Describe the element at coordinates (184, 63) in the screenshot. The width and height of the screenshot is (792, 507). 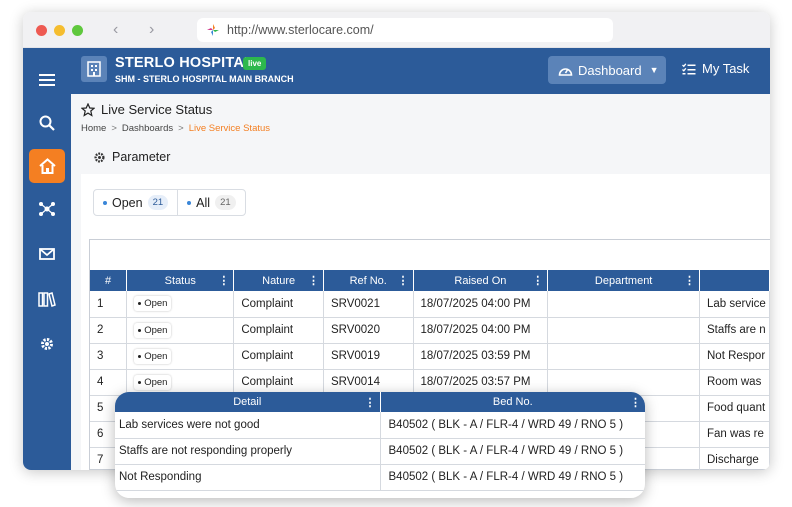
I see `hospital-name: STERLO HOSPITAL` at that location.